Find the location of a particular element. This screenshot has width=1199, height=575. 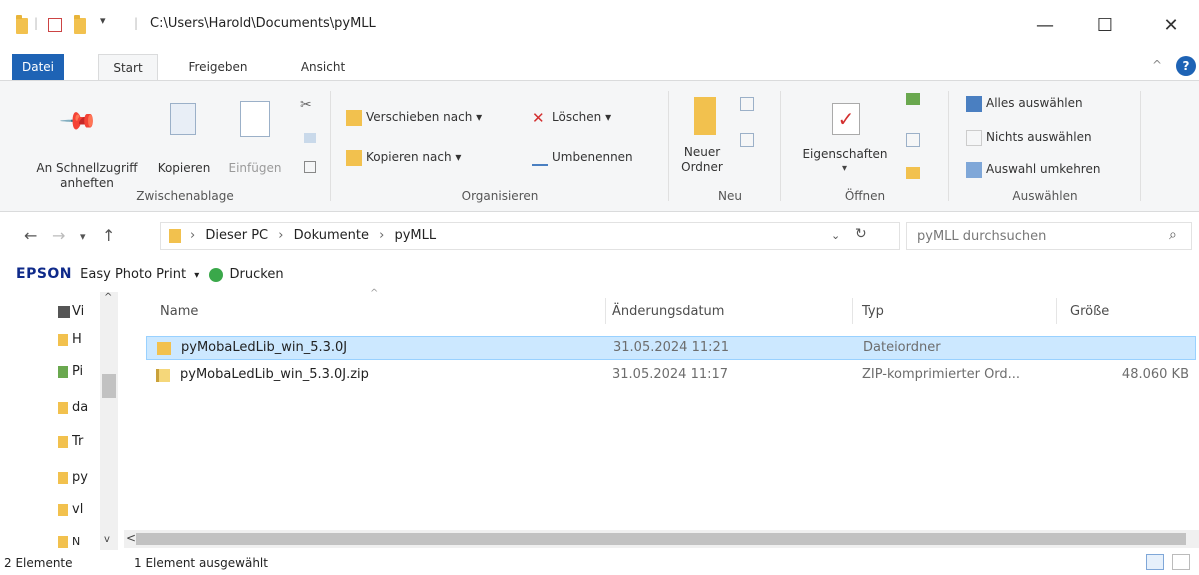

details-view-icon is located at coordinates (1155, 562).